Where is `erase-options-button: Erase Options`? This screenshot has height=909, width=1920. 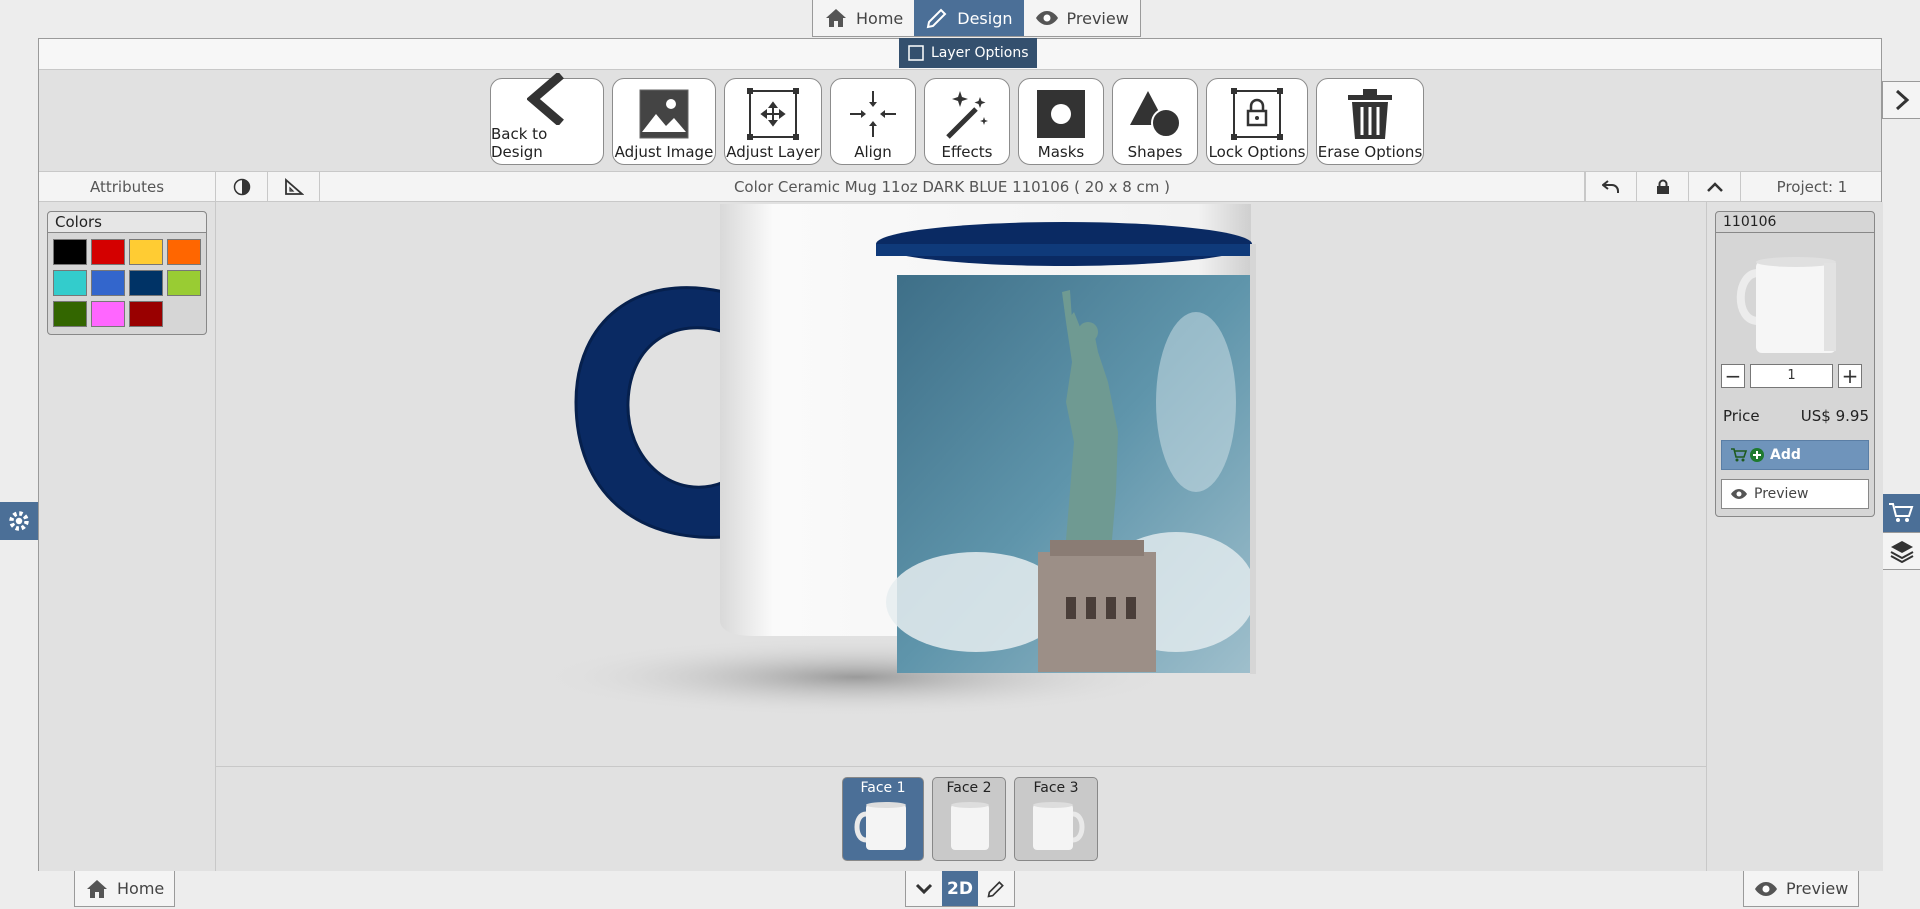
erase-options-button: Erase Options is located at coordinates (1370, 121).